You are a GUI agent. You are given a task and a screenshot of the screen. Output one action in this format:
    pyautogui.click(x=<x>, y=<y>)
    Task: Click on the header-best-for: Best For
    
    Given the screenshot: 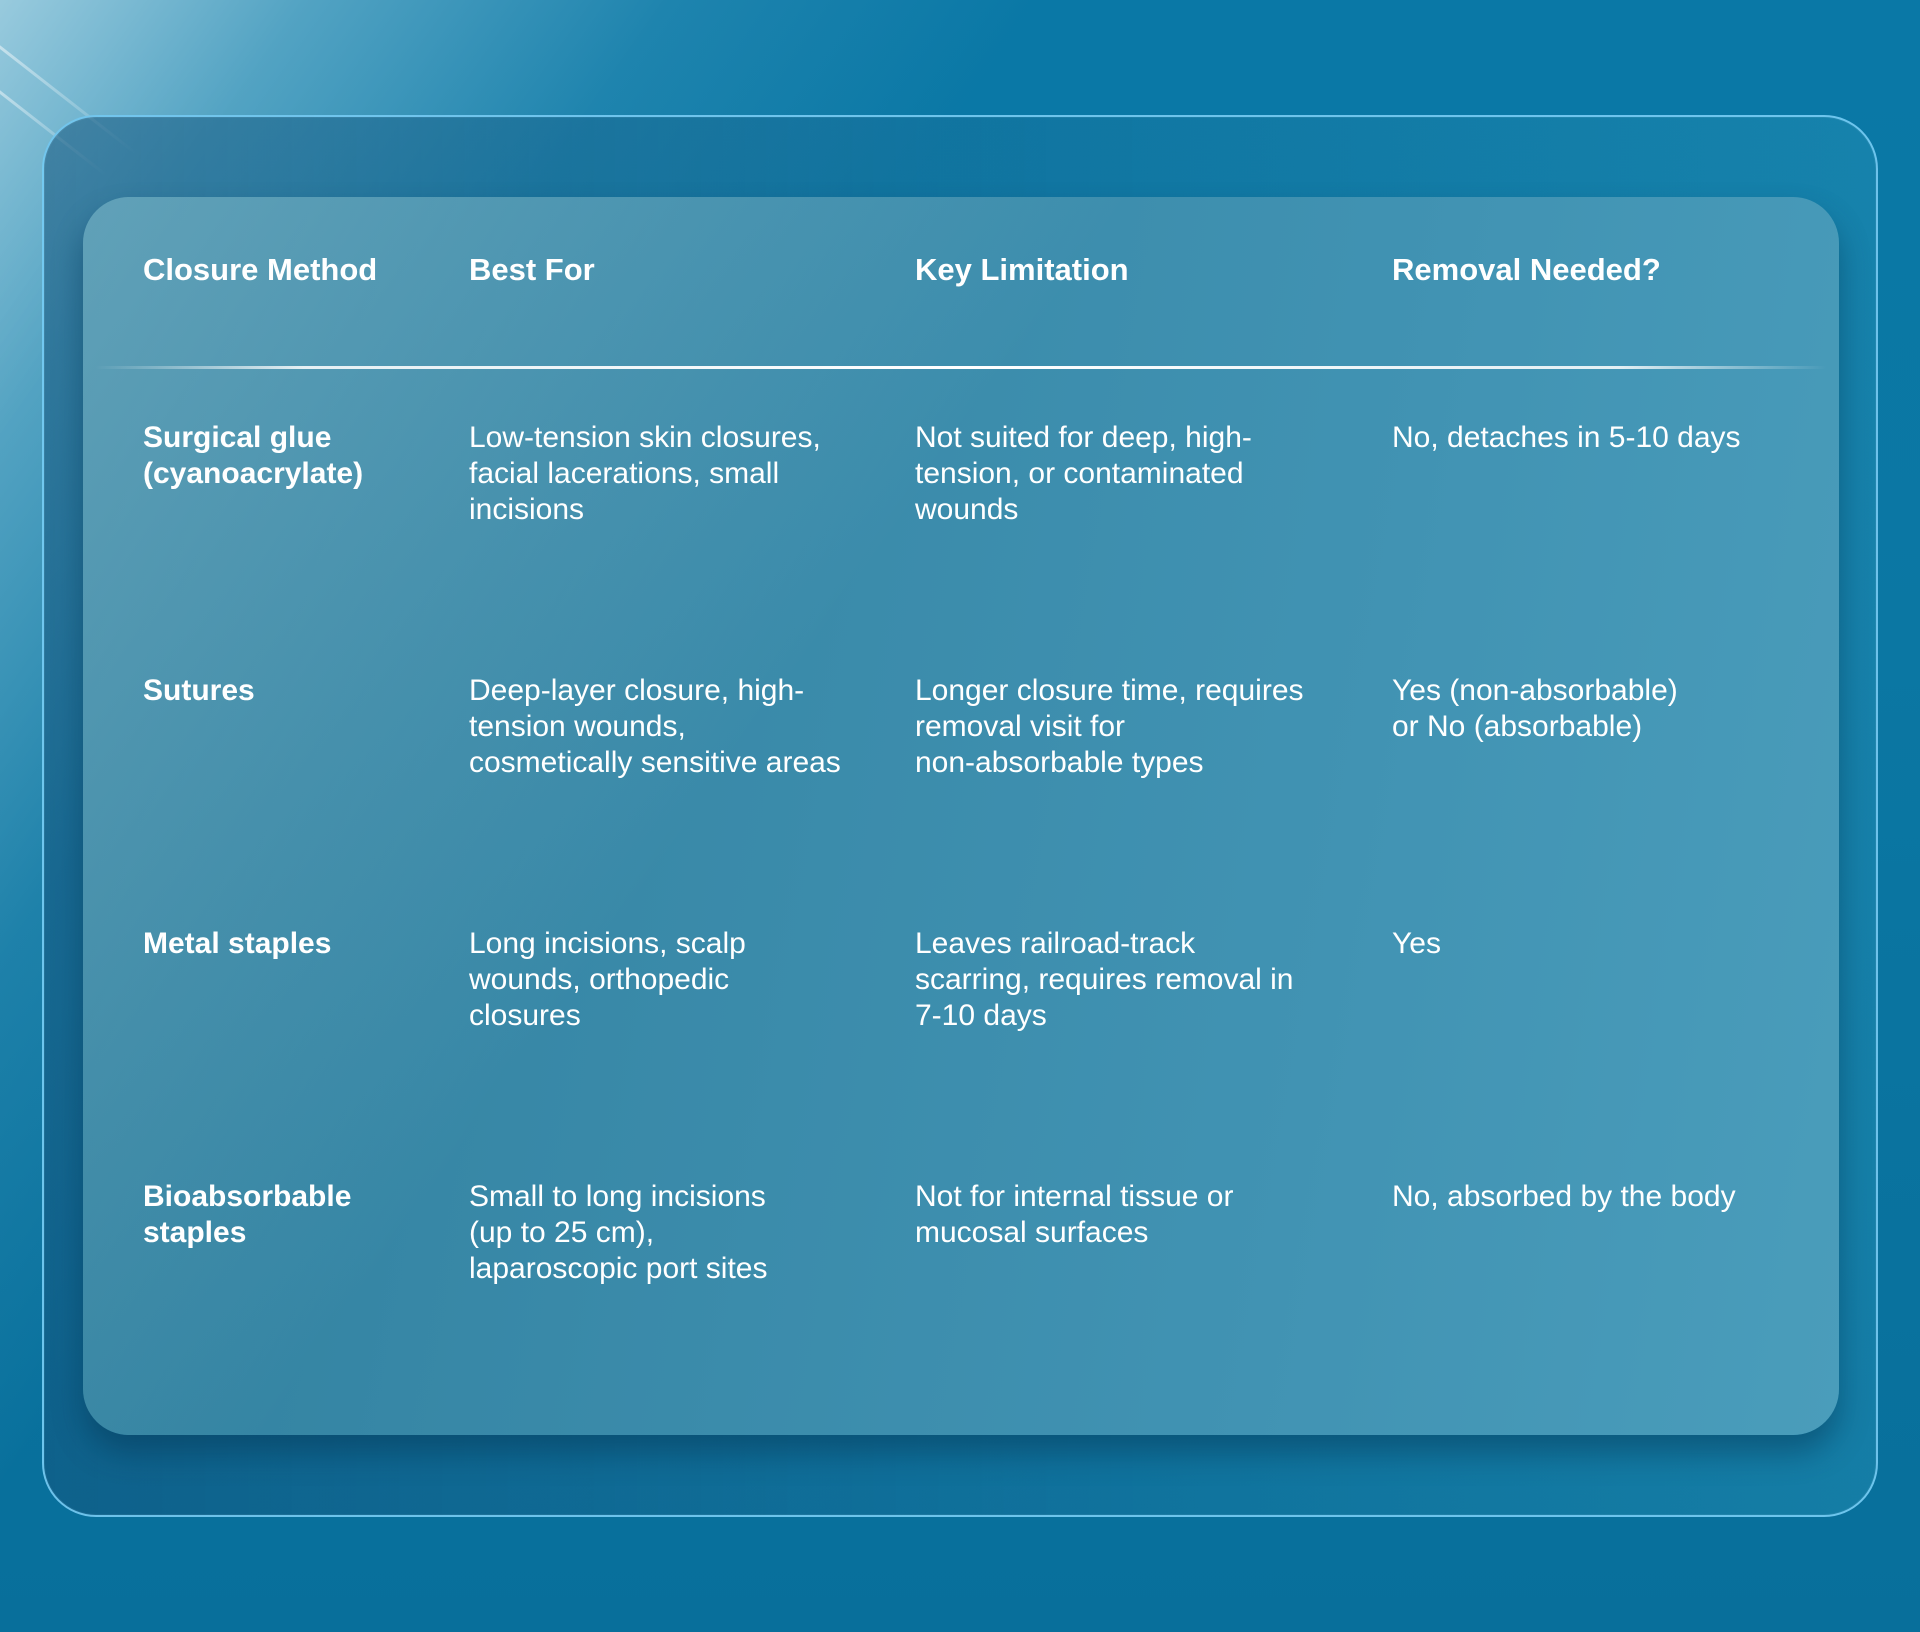 What is the action you would take?
    pyautogui.click(x=532, y=269)
    